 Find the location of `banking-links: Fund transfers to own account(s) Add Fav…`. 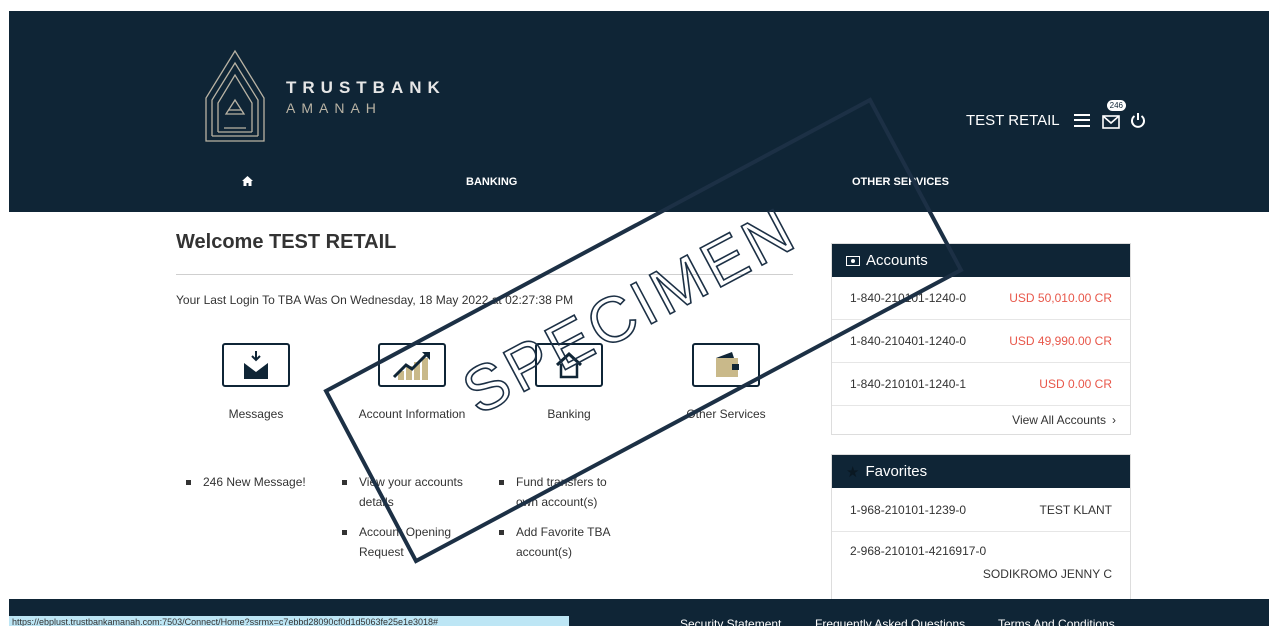

banking-links: Fund transfers to own account(s) Add Fav… is located at coordinates (564, 522).